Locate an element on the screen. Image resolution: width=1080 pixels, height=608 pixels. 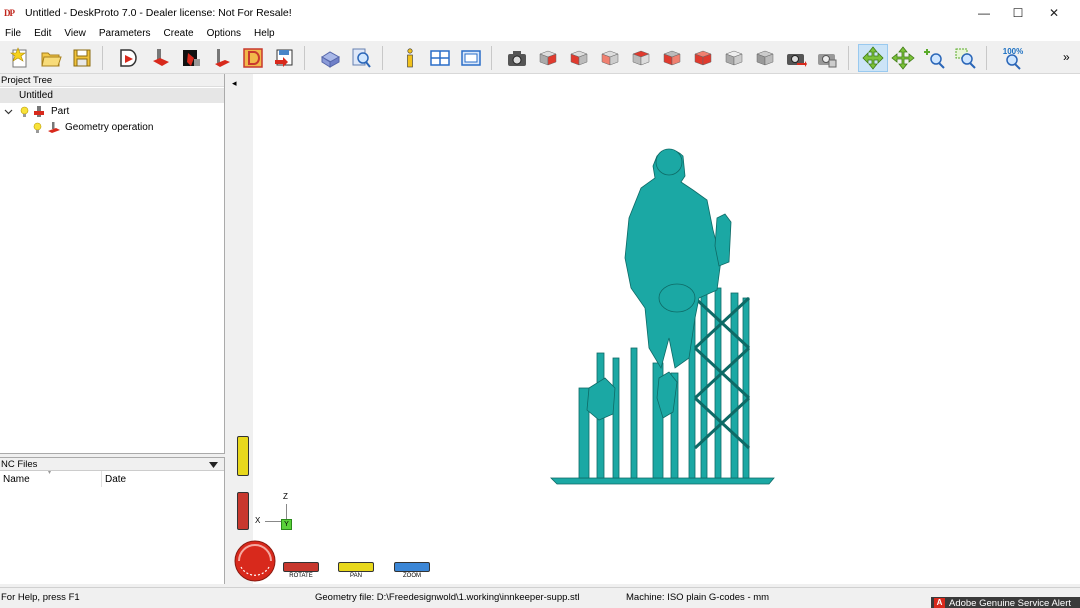
new-file-button is located at coordinates (20, 58).